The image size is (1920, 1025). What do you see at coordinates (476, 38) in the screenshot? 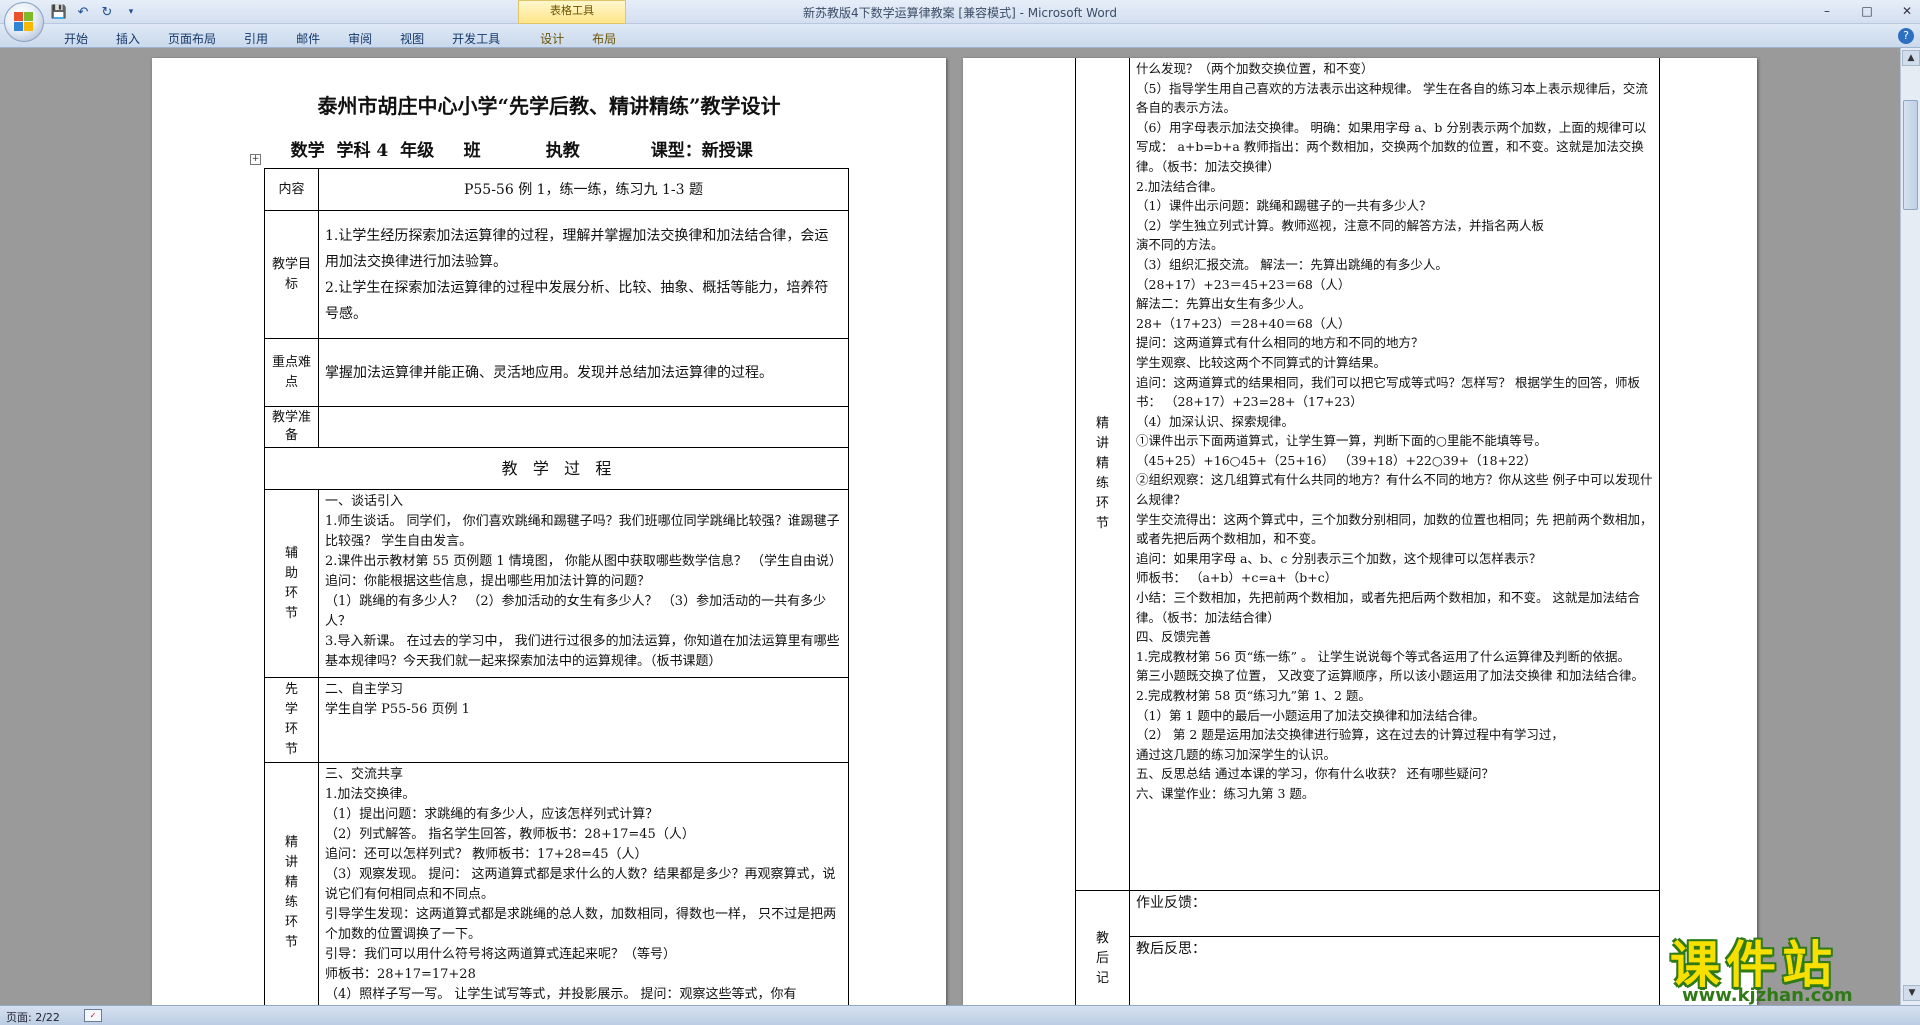
I see `tab-developer: 开发工具` at bounding box center [476, 38].